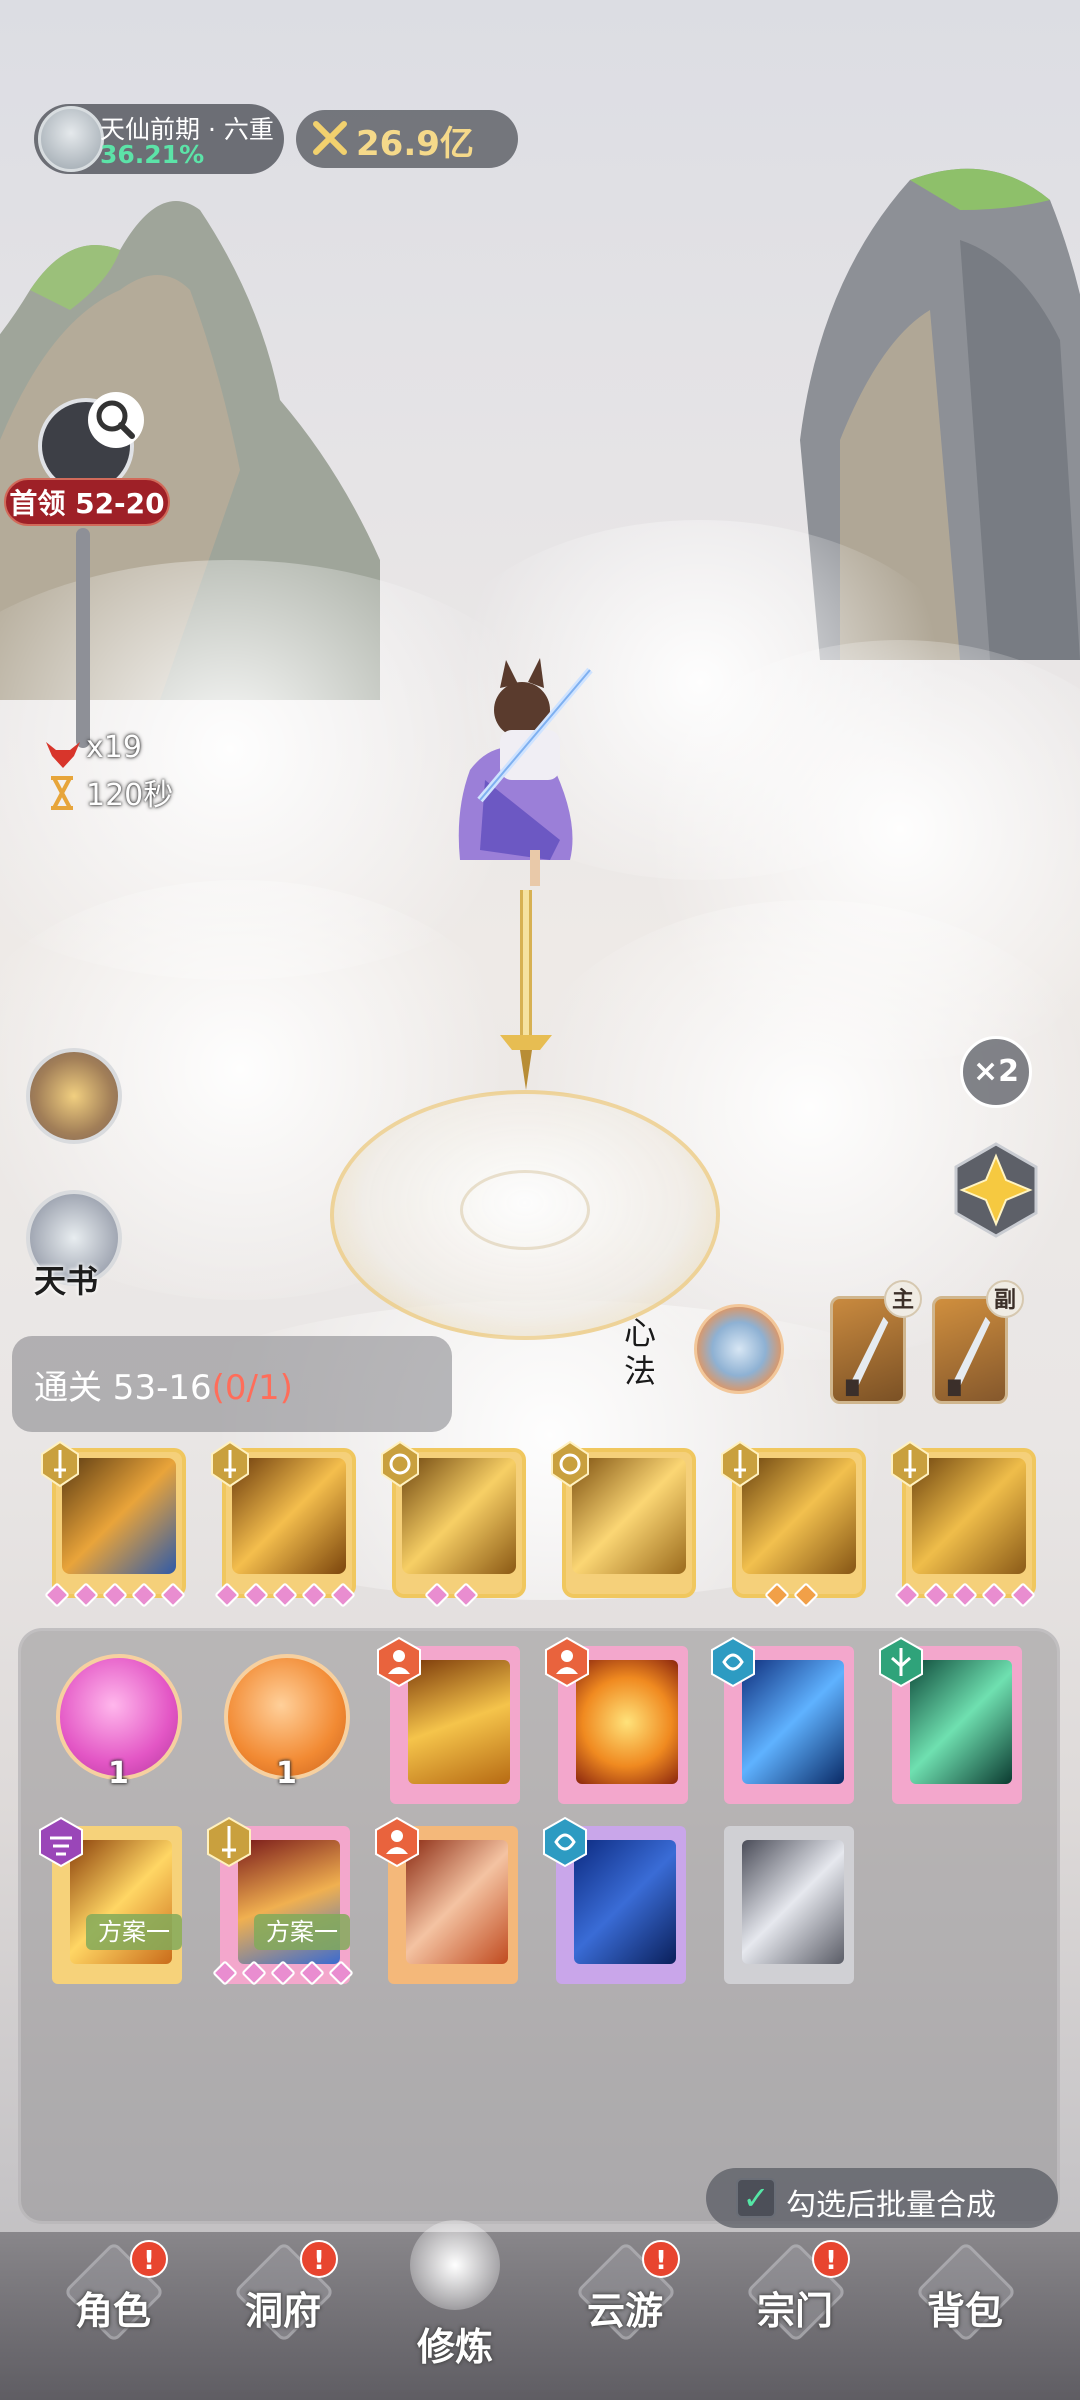  I want to click on stage-clear-goal: 通关 53-16(0/1), so click(163, 1384).